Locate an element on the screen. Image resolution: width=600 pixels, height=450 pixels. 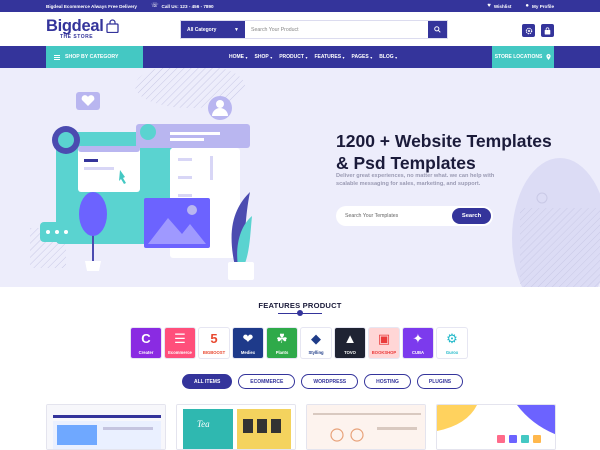
nav-shop-label: SHOP is located at coordinates (261, 57).